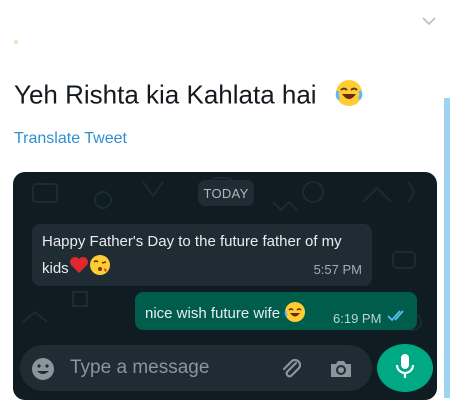  I want to click on translate-tweet-link: Translate Tweet, so click(70, 139).